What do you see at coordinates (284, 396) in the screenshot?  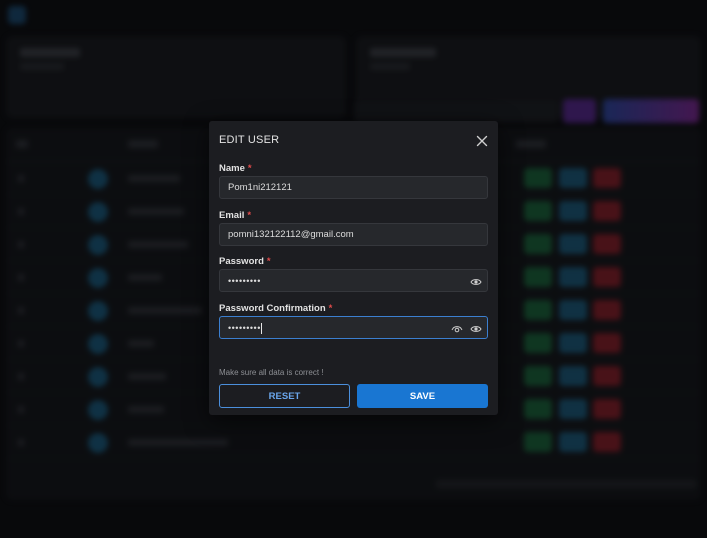 I see `reset-button: RESET` at bounding box center [284, 396].